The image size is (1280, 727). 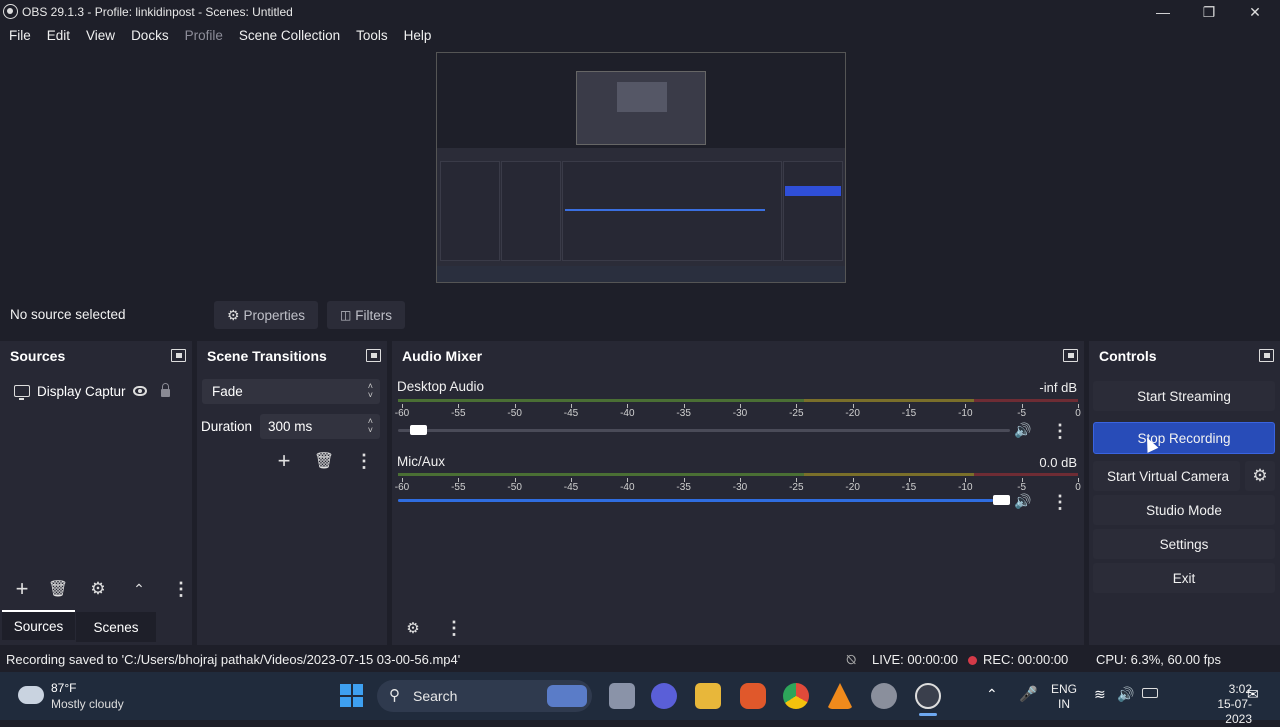 I want to click on menu-docks: Docks, so click(x=150, y=35).